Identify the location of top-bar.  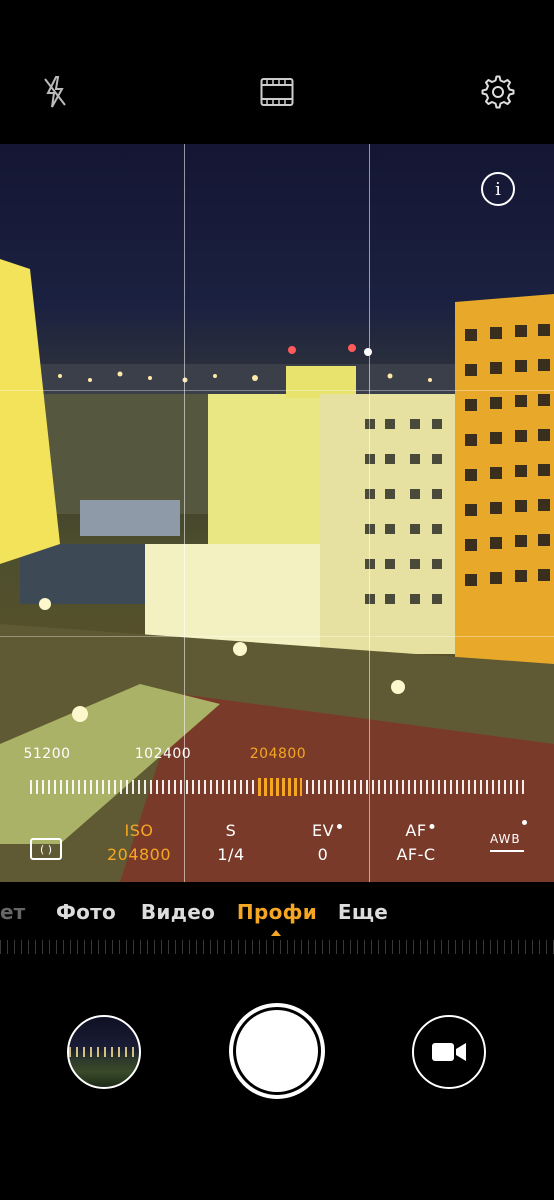
(277, 72).